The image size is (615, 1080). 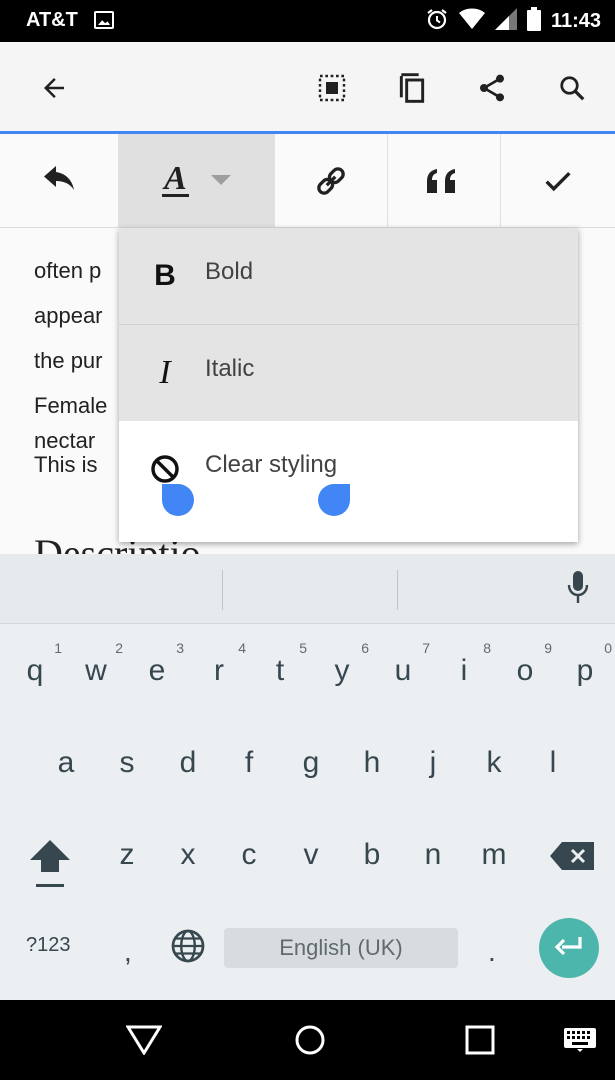 I want to click on key-j: j, so click(x=433, y=763).